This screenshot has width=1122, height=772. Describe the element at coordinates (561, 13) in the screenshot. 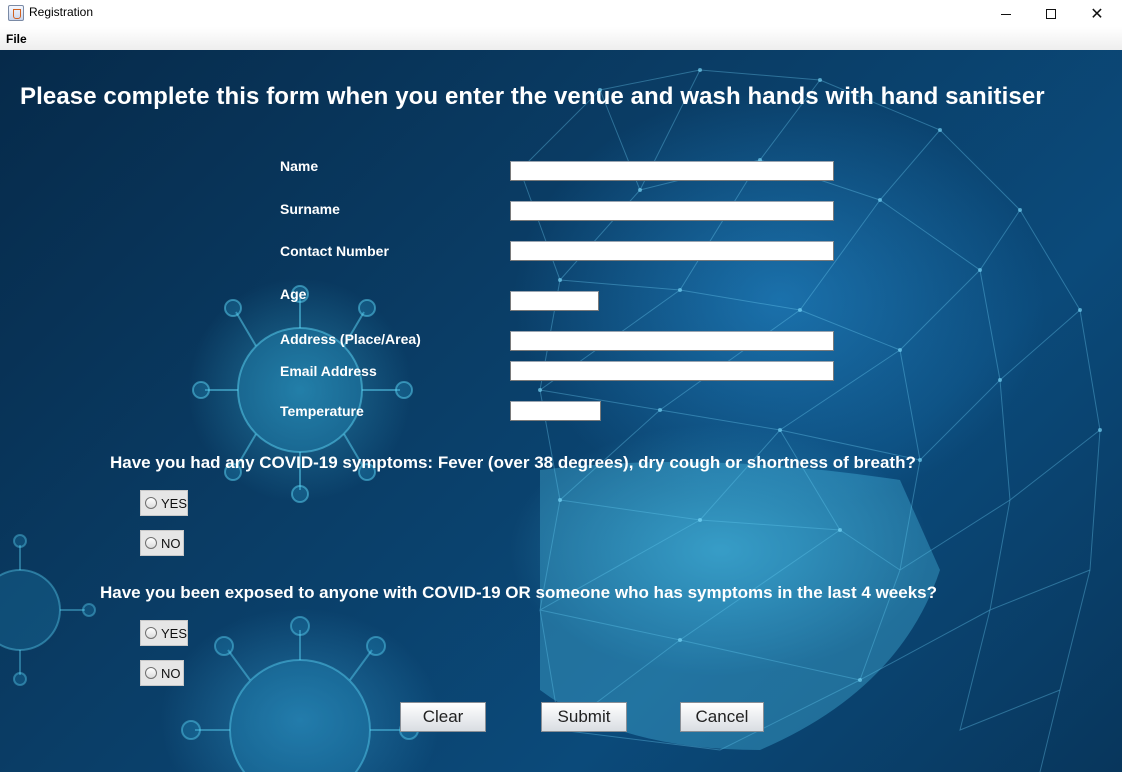

I see `title-bar: Registration ✕` at that location.